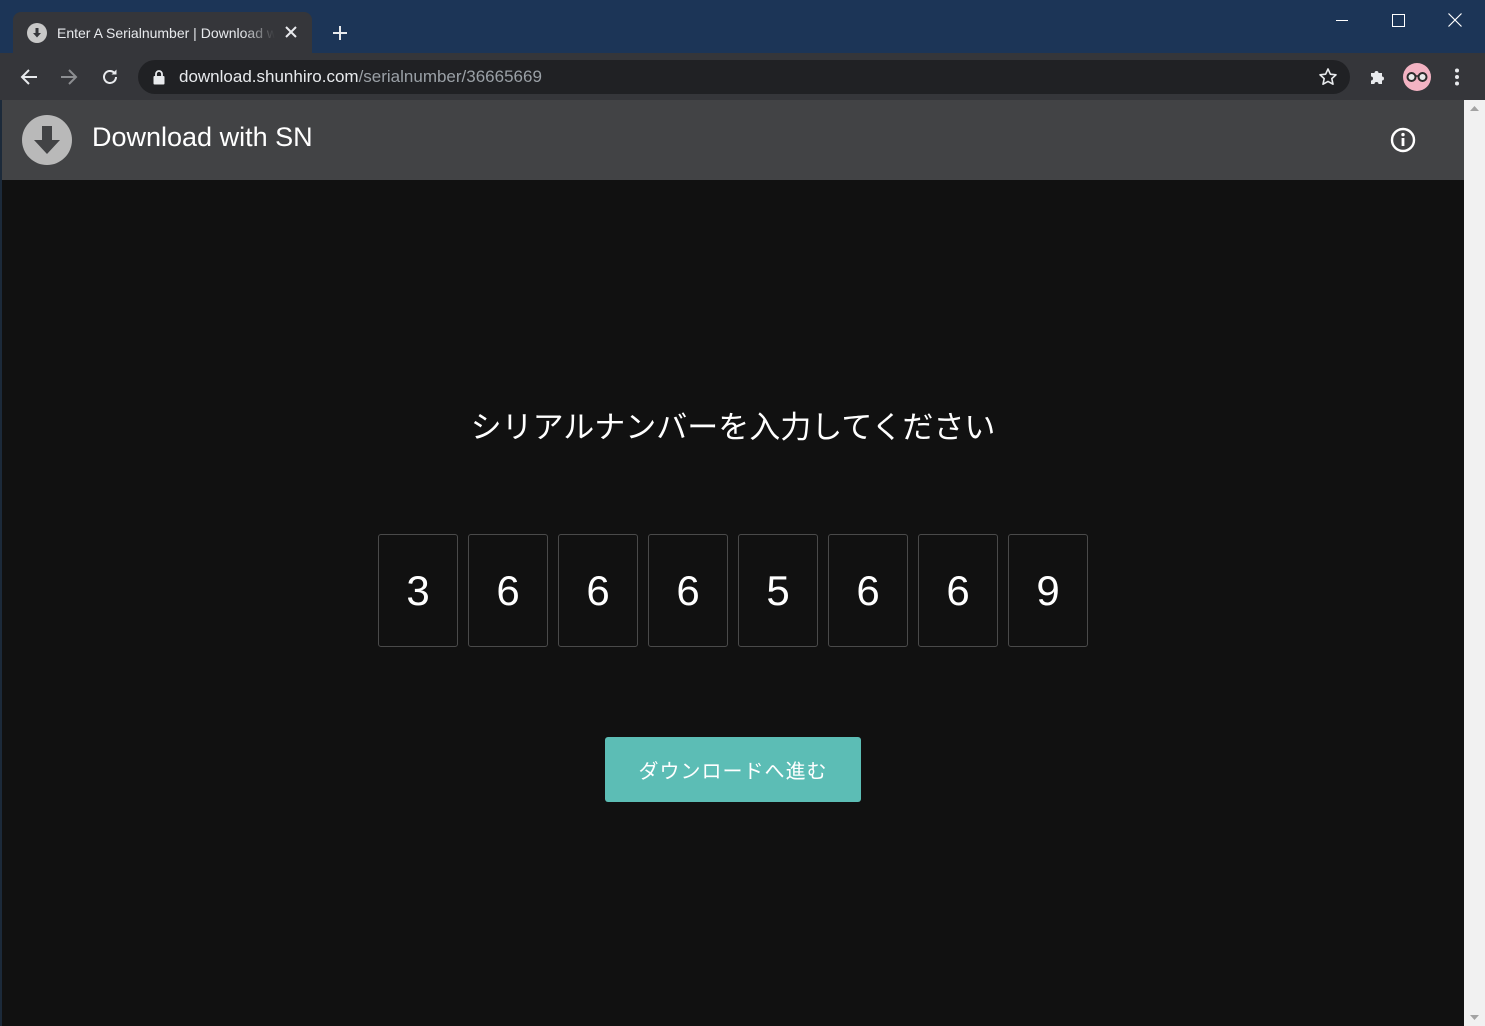 The height and width of the screenshot is (1026, 1485). Describe the element at coordinates (1474, 108) in the screenshot. I see `scroll-up-arrow-icon` at that location.